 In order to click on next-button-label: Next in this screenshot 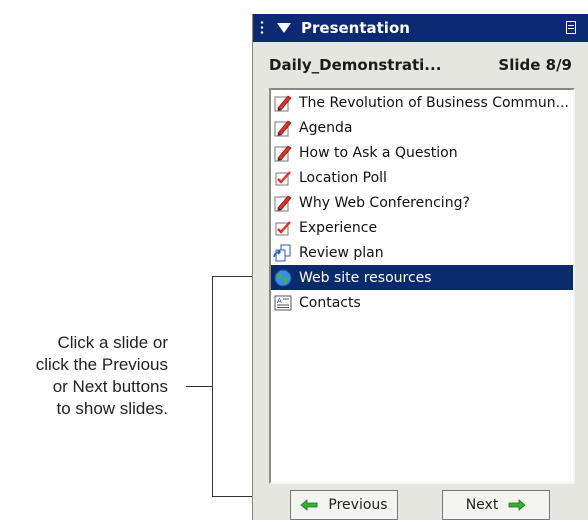, I will do `click(482, 505)`.